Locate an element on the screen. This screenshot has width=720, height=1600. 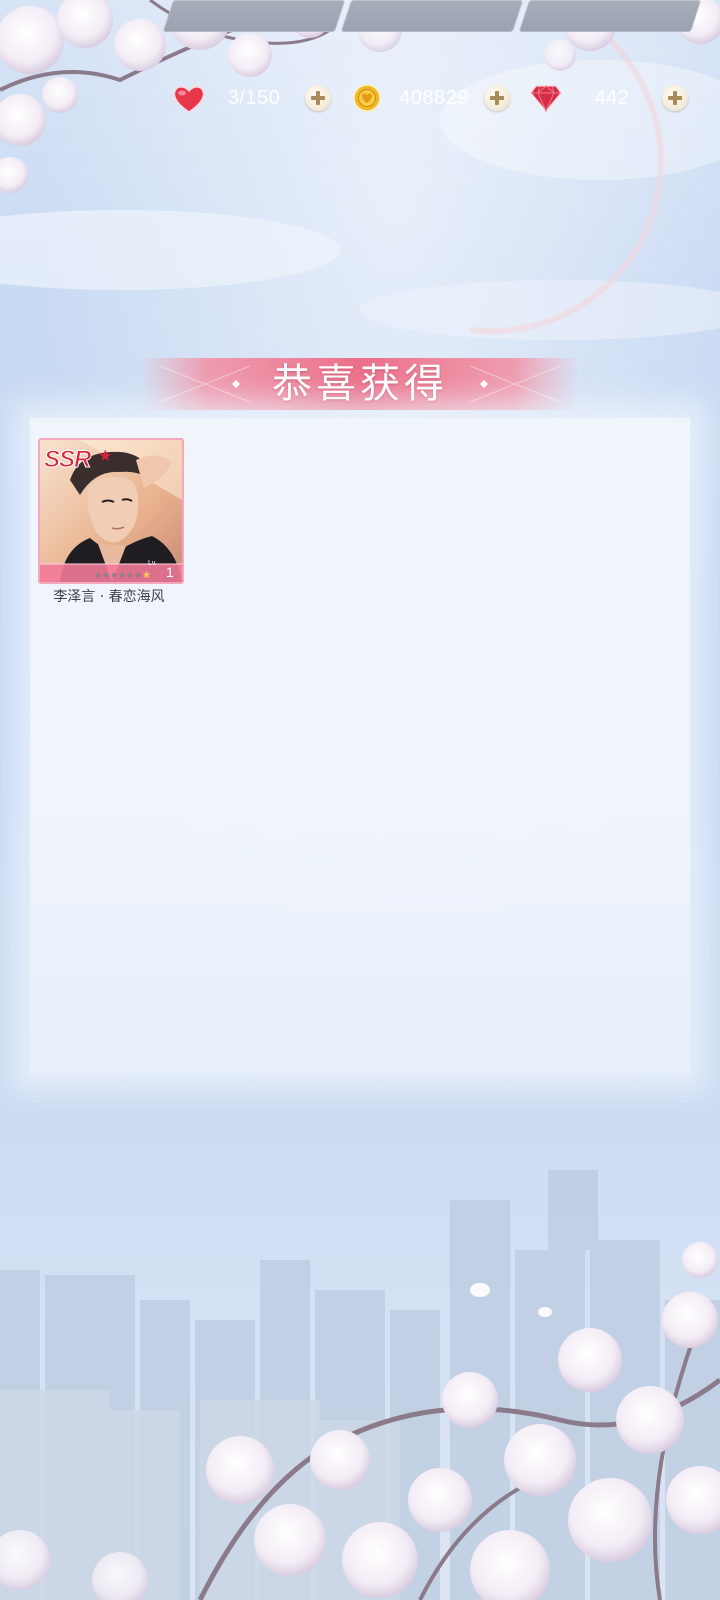
diamond-value: 442 is located at coordinates (612, 98).